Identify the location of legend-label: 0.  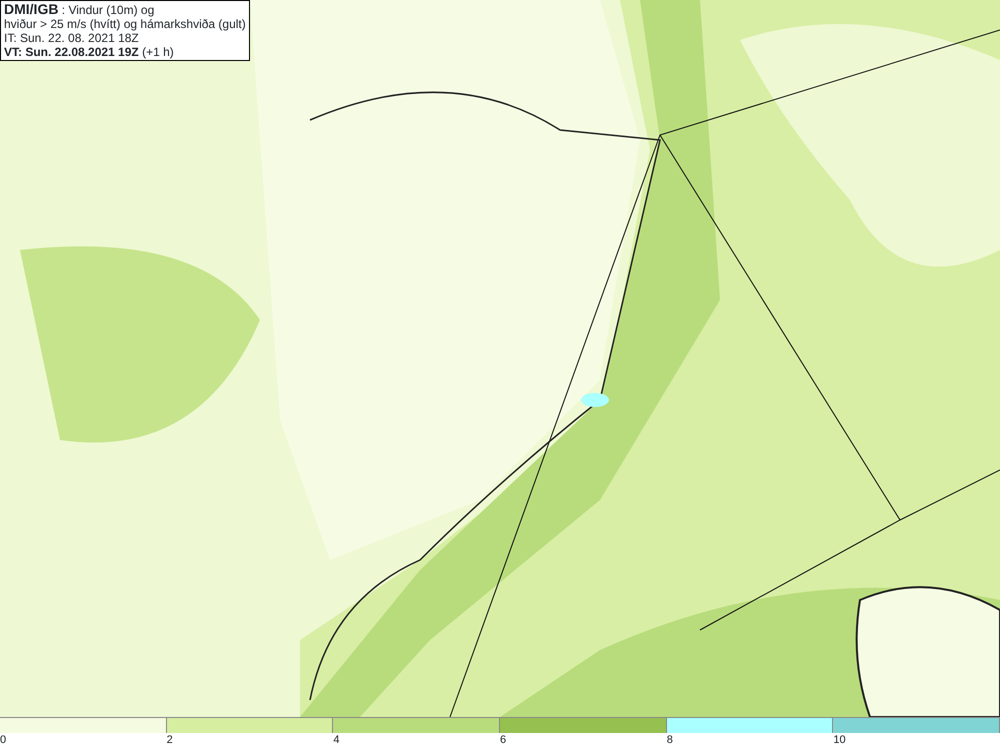
(3, 740).